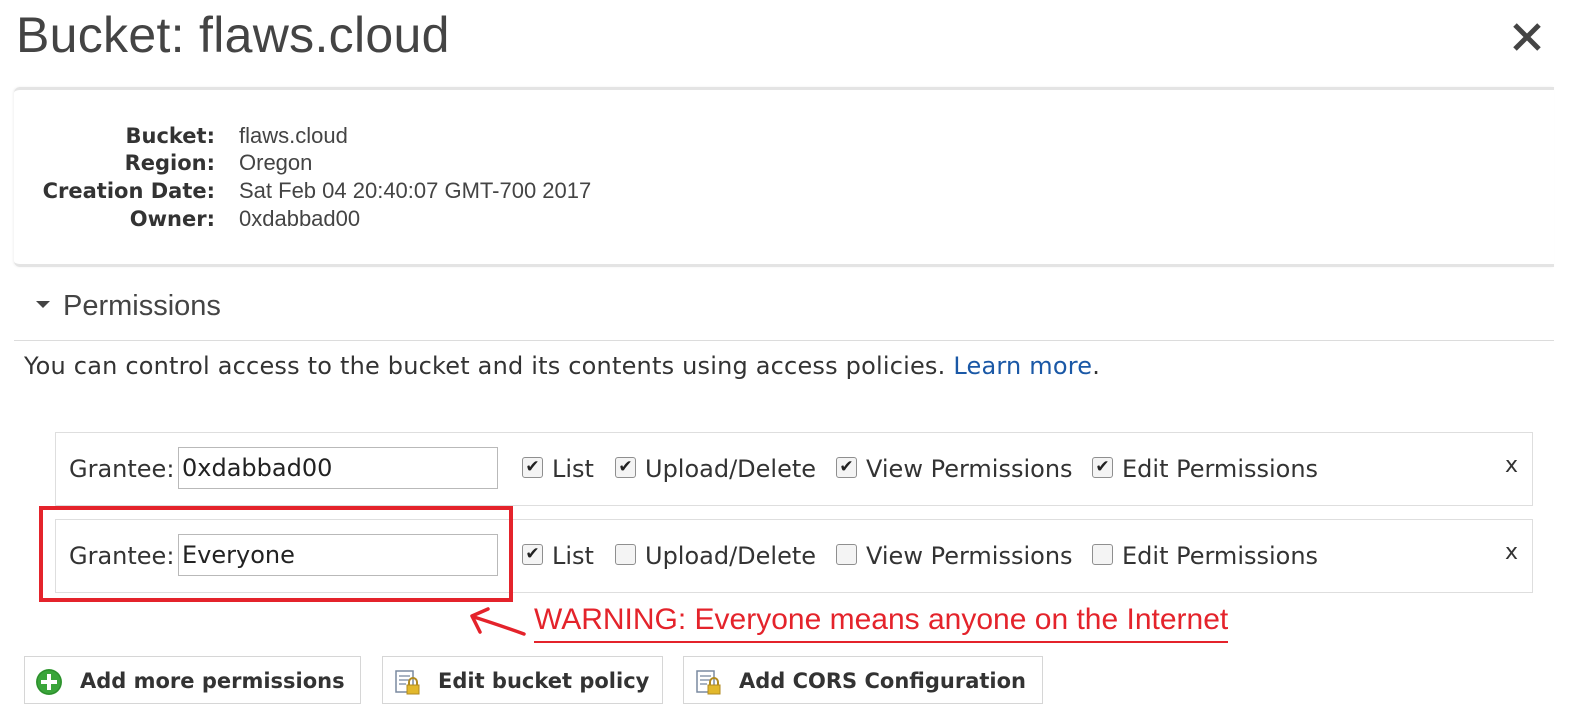 The height and width of the screenshot is (728, 1587). I want to click on edit-permissions-checkbox: Edit Permissions, so click(1205, 556).